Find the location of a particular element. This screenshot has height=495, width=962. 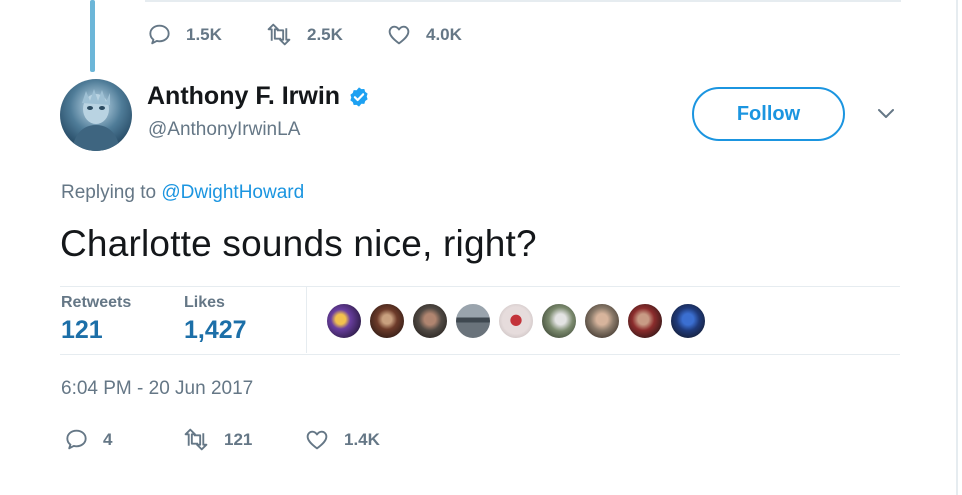

follow-button: Follow is located at coordinates (768, 114).